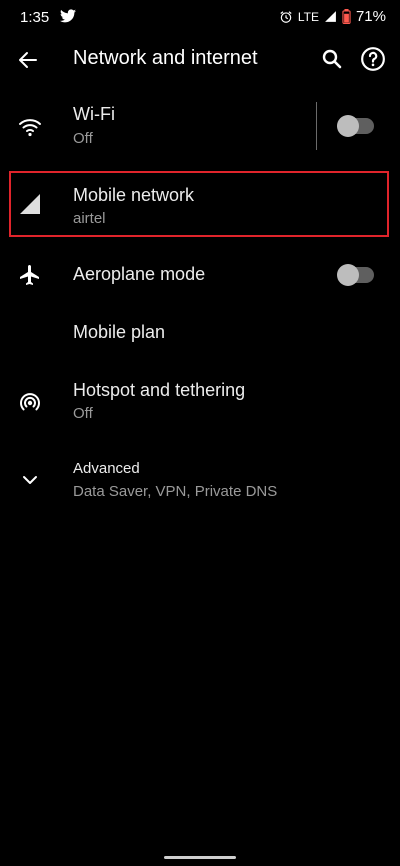 Image resolution: width=400 pixels, height=866 pixels. I want to click on twitter-icon, so click(68, 16).